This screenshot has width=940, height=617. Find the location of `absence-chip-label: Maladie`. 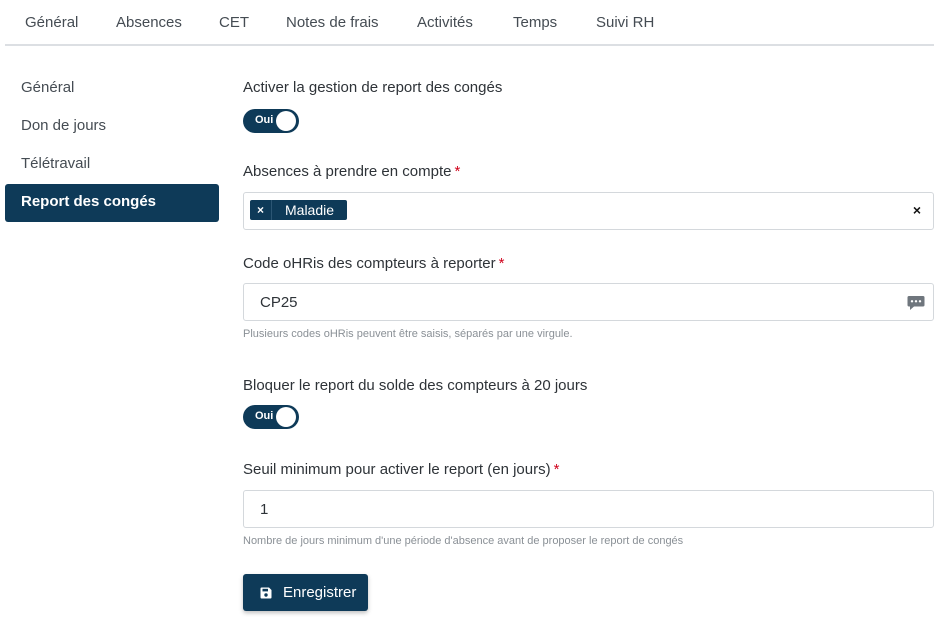

absence-chip-label: Maladie is located at coordinates (310, 210).